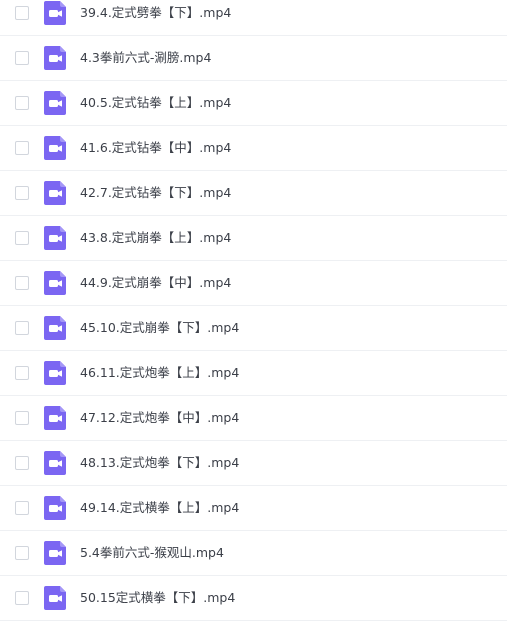 This screenshot has width=507, height=629. What do you see at coordinates (253, 463) in the screenshot?
I see `file-row: 48.13.定式炮拳【下】.mp4` at bounding box center [253, 463].